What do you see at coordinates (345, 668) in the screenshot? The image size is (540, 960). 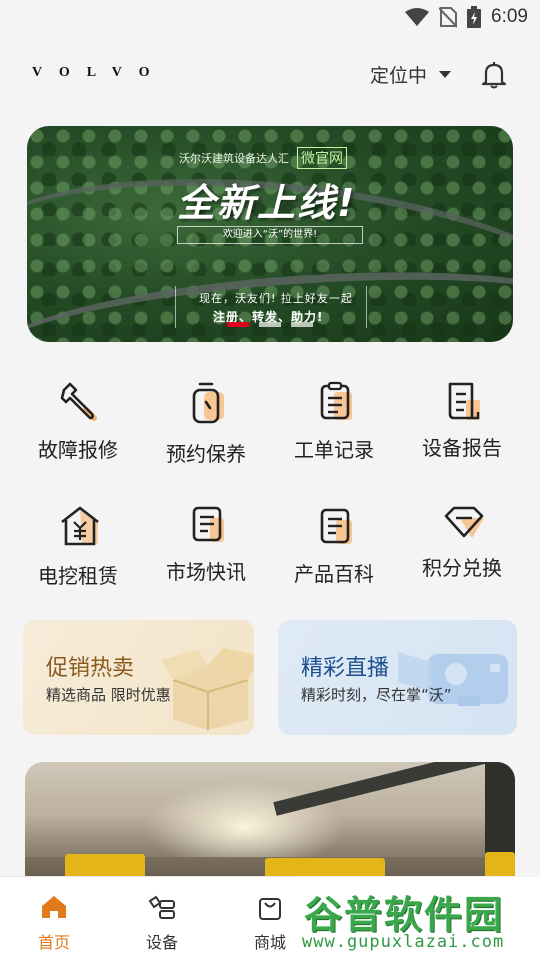 I see `live-title: 精彩直播` at bounding box center [345, 668].